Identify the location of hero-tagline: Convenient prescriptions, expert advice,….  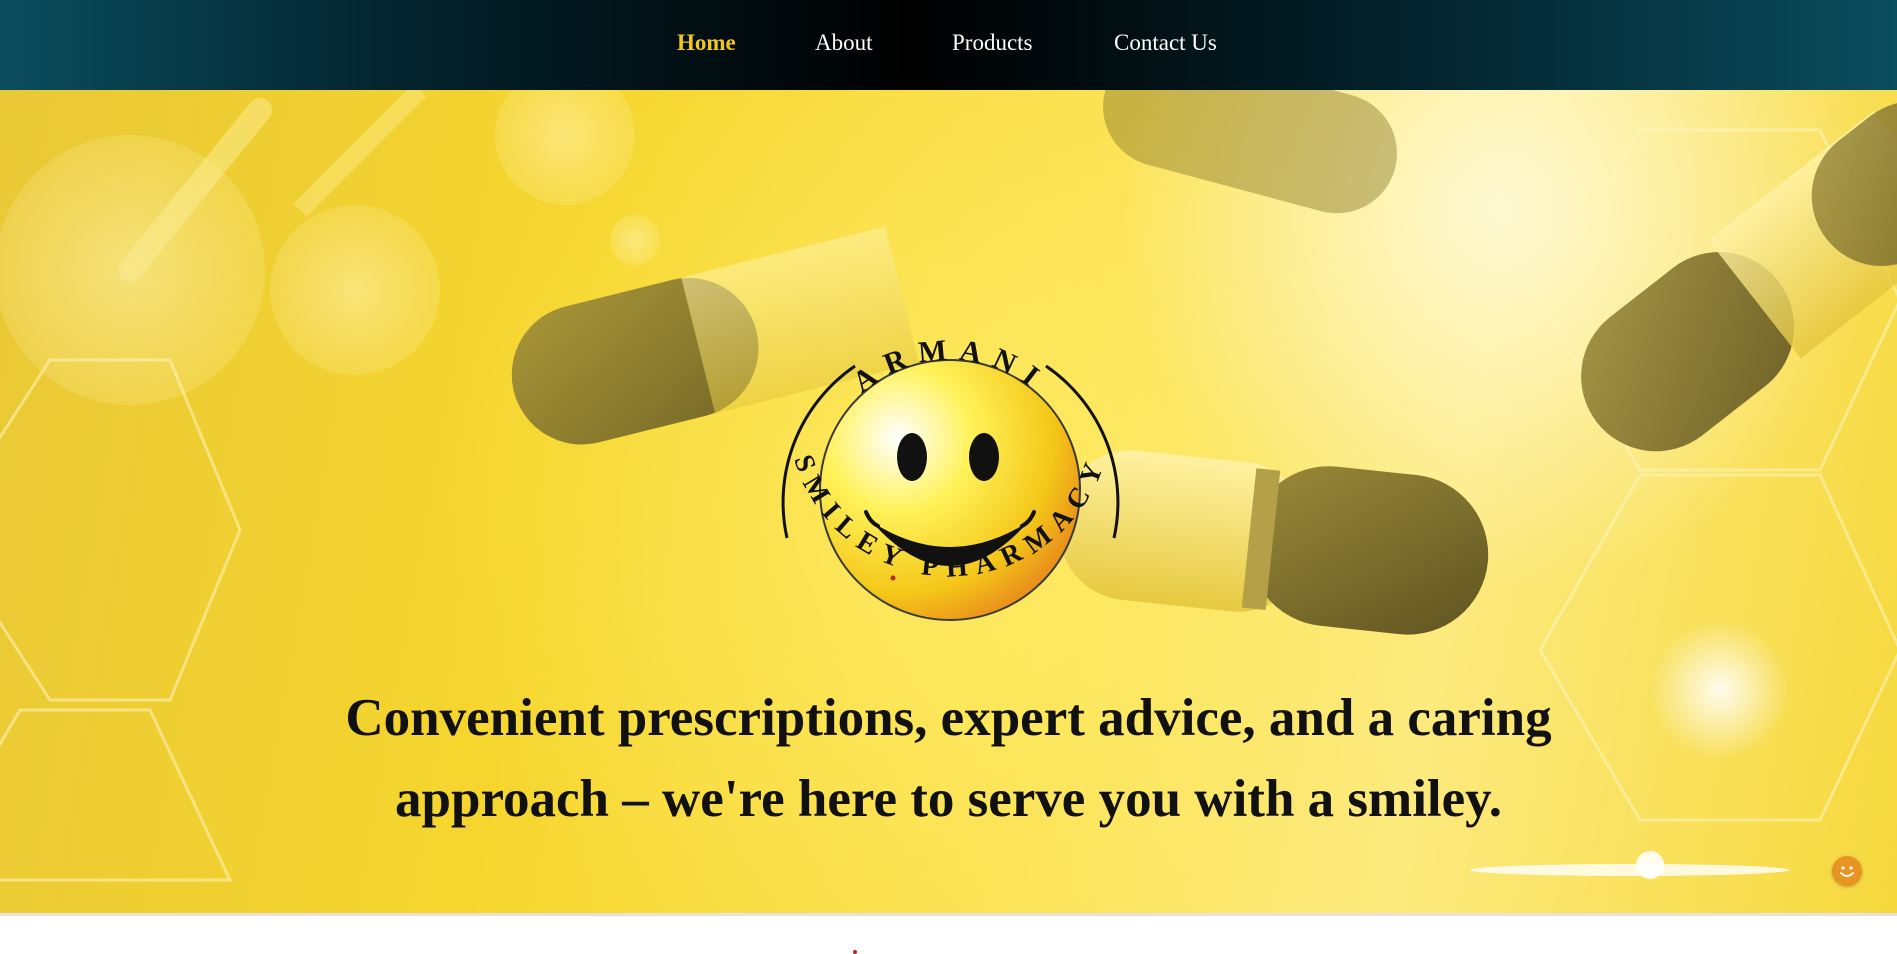
(948, 759).